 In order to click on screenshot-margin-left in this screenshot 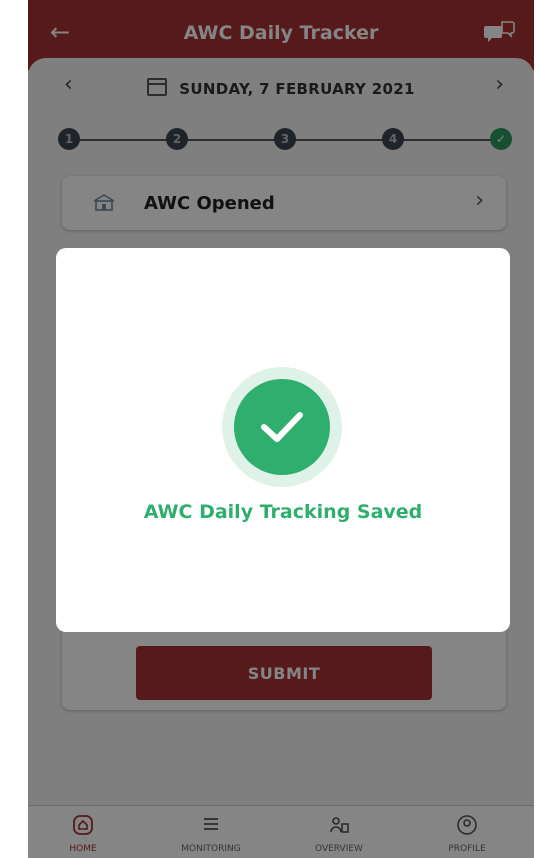, I will do `click(14, 429)`.